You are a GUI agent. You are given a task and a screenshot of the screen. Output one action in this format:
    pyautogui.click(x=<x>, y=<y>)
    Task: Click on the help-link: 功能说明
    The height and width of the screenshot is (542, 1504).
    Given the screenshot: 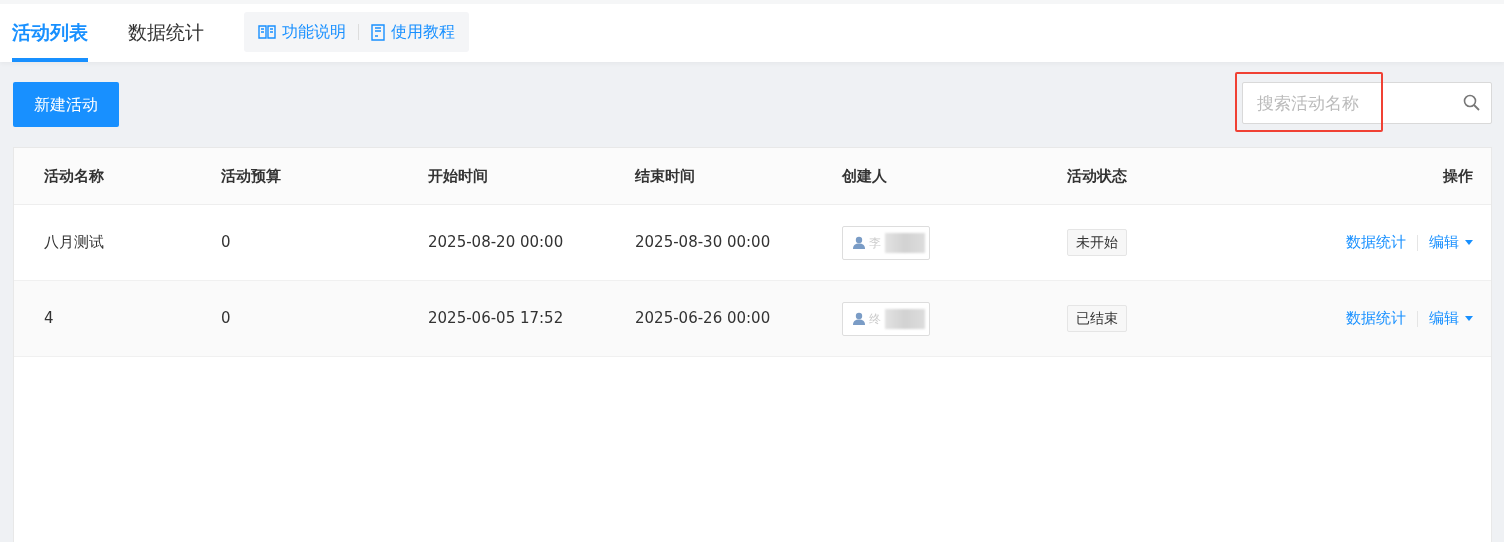 What is the action you would take?
    pyautogui.click(x=302, y=32)
    